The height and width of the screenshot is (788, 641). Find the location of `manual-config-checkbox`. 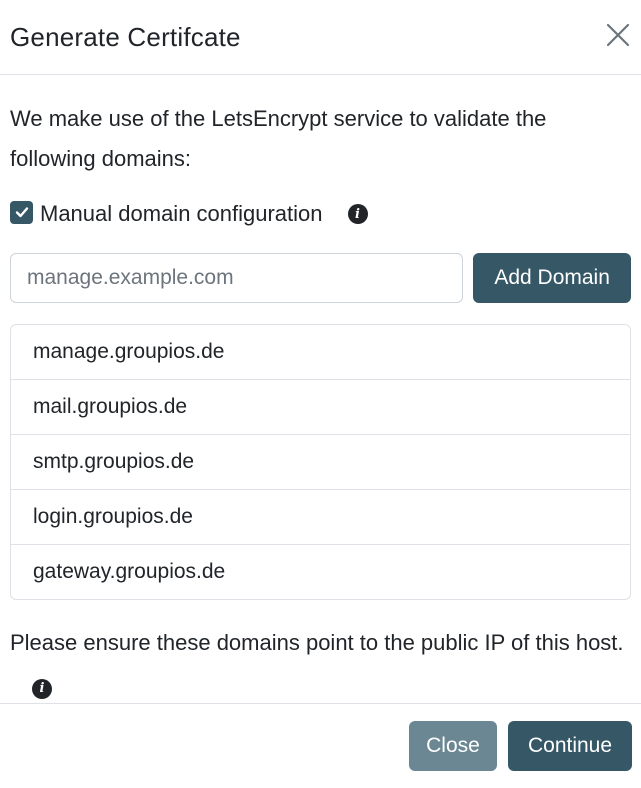

manual-config-checkbox is located at coordinates (21, 212).